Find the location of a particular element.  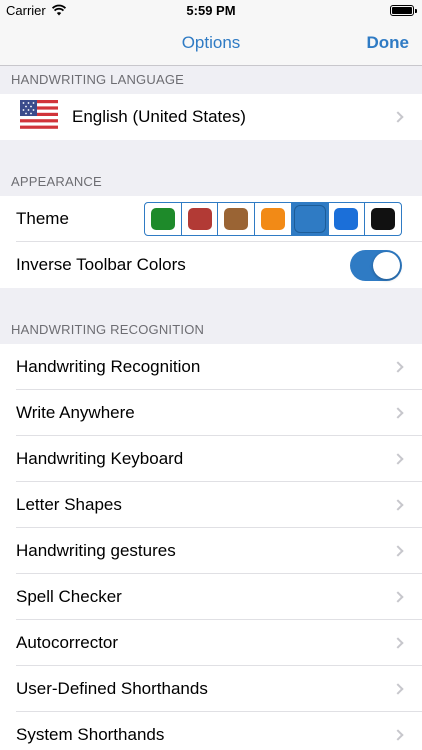

inverse-toolbar-toggle is located at coordinates (376, 265).